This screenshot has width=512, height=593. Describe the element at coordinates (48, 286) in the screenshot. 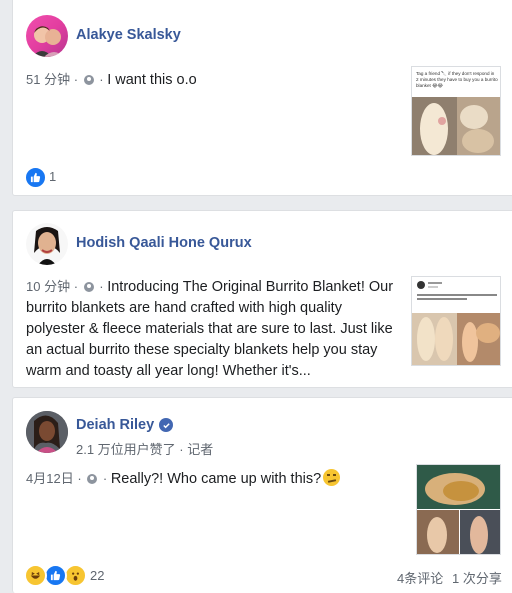

I see `timestamp: 10 分钟` at that location.